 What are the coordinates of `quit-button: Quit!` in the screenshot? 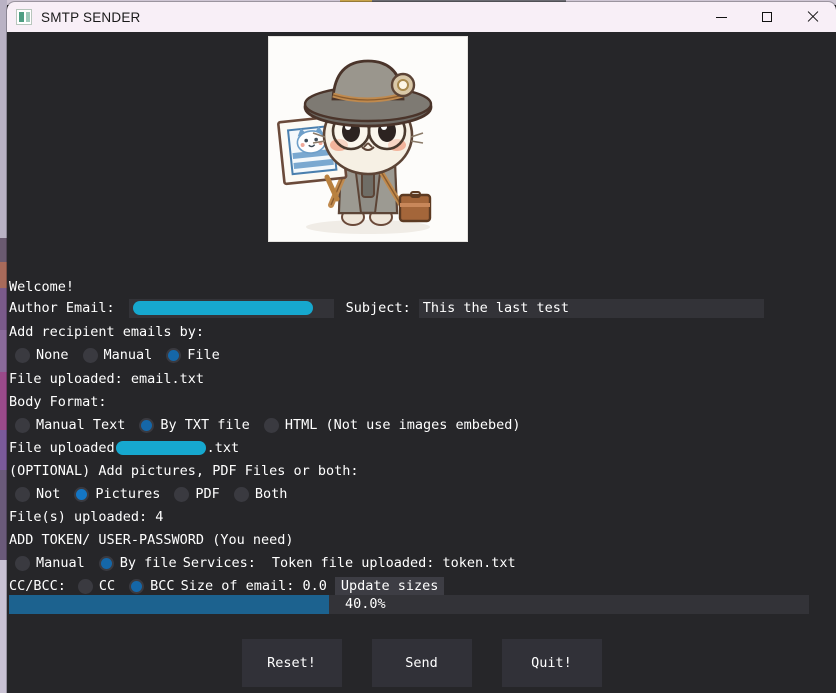 It's located at (551, 662).